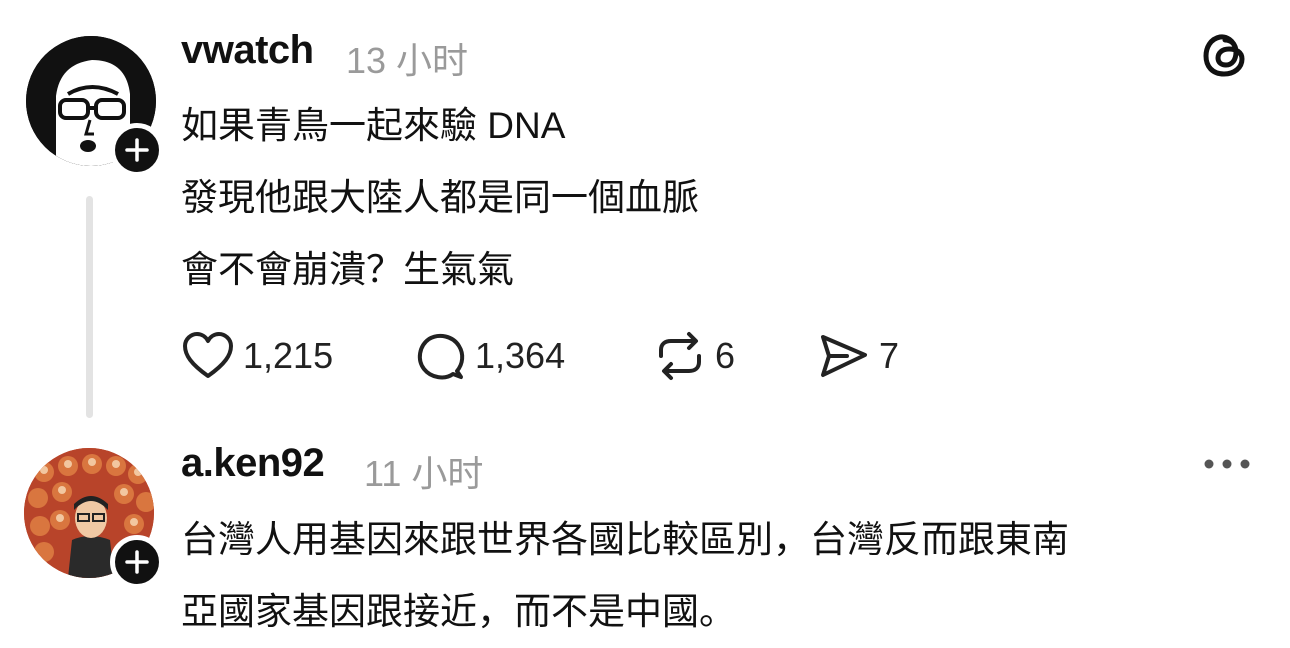  I want to click on send-icon, so click(844, 356).